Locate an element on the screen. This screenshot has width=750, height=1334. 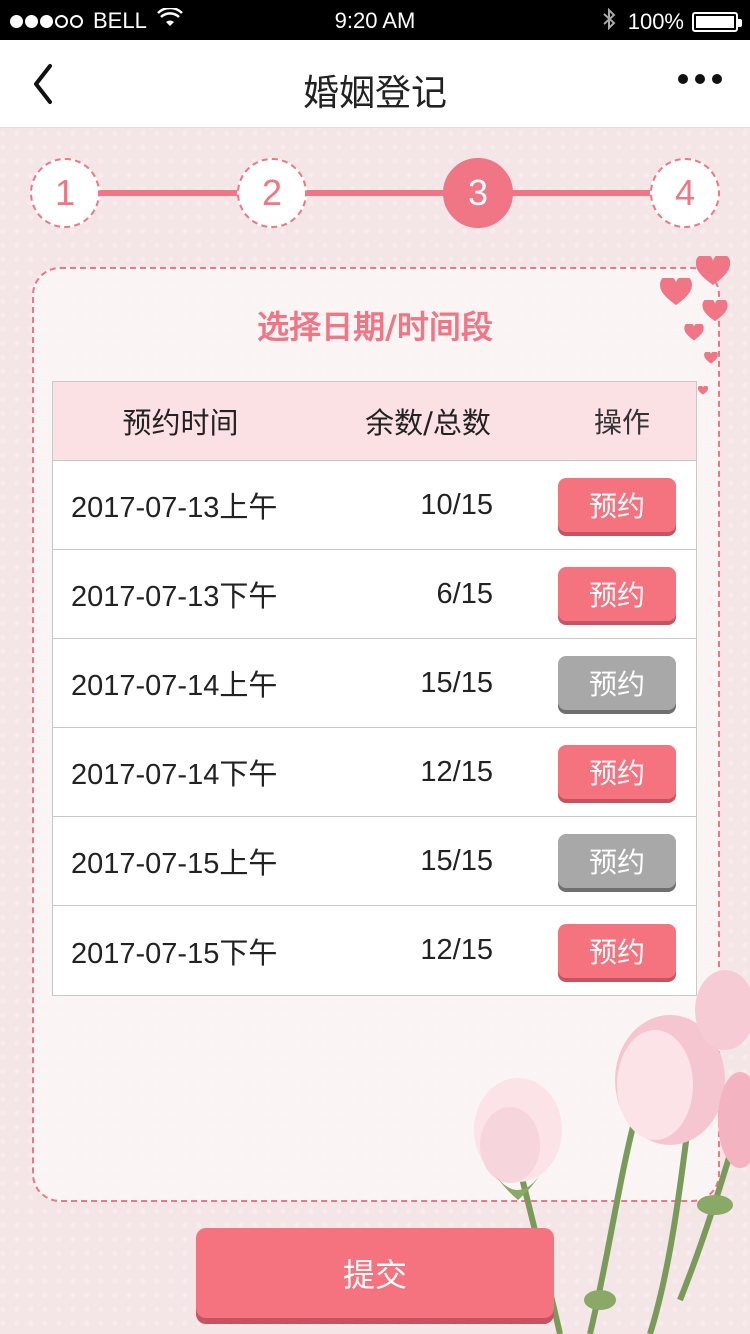
step-2: 2 is located at coordinates (272, 193).